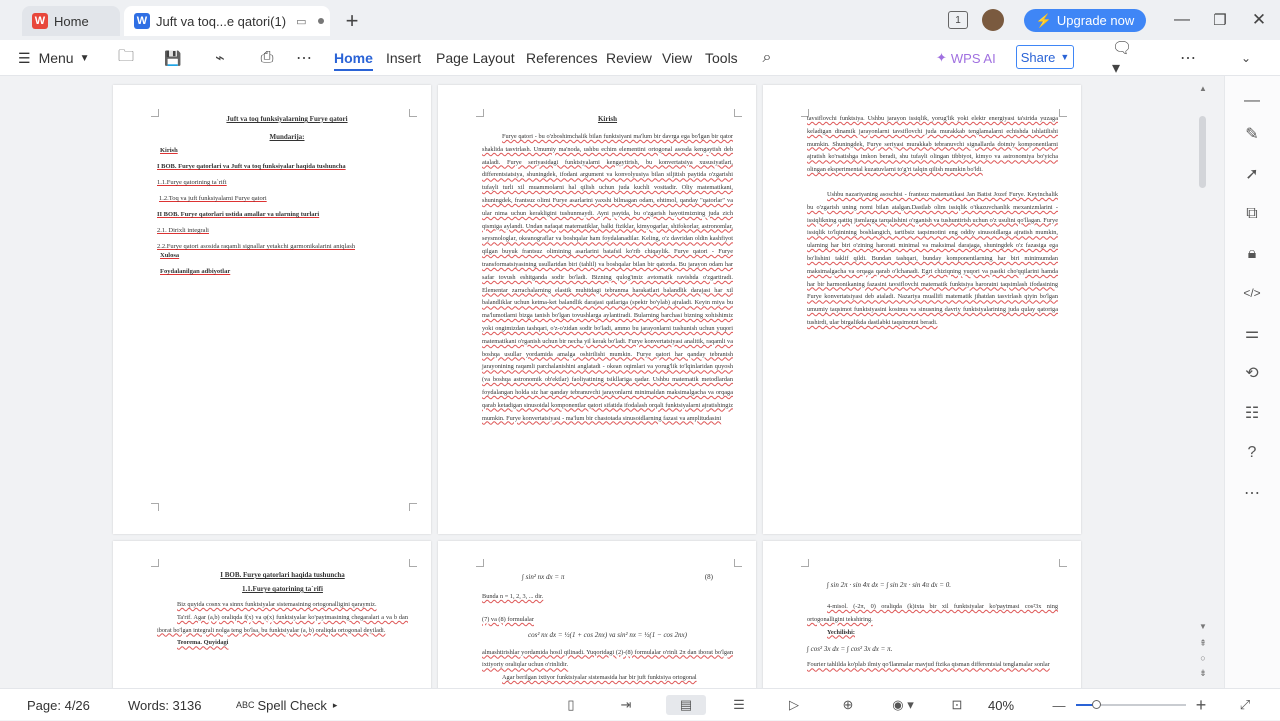  I want to click on history-icon: ⟲, so click(1252, 373).